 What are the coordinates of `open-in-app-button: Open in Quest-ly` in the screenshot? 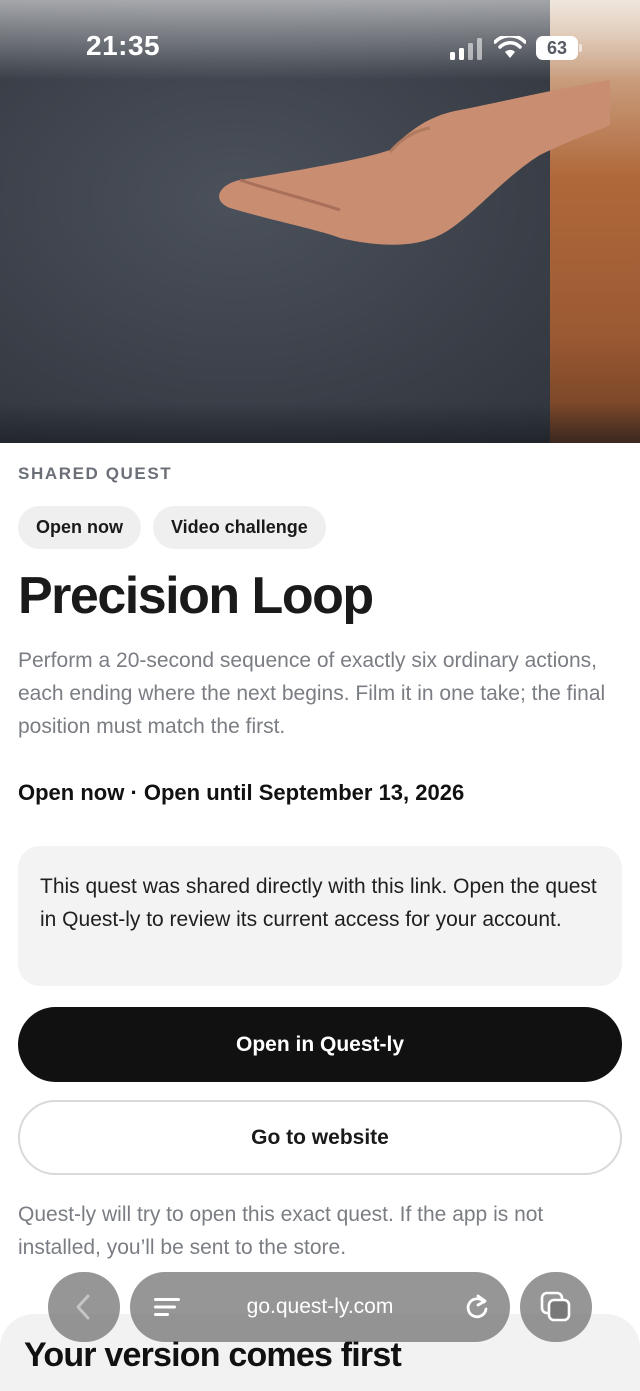 It's located at (320, 1044).